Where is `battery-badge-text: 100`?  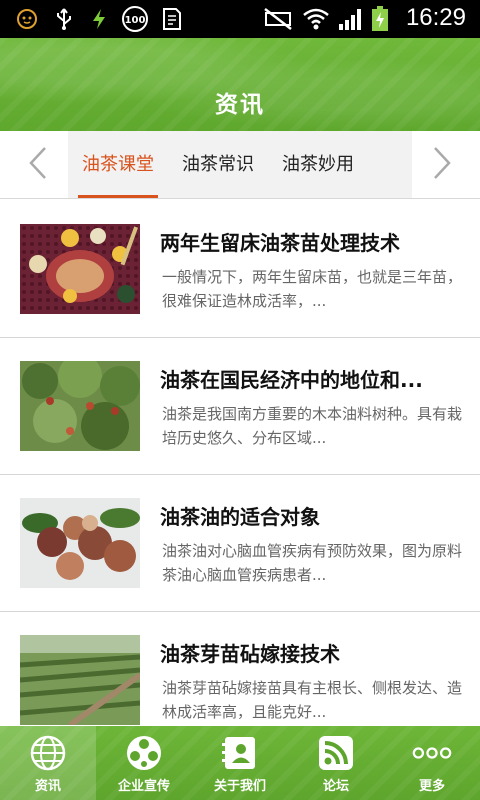 battery-badge-text: 100 is located at coordinates (135, 20).